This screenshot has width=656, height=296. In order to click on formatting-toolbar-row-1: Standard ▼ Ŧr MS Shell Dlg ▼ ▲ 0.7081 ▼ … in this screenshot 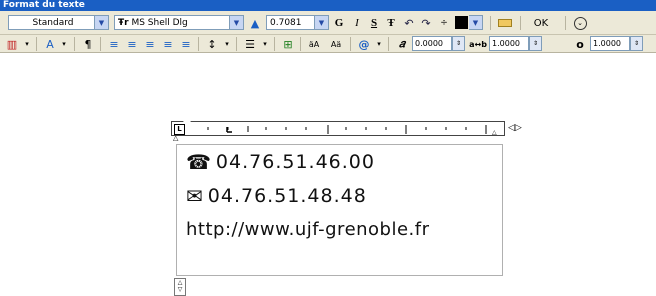, I will do `click(328, 23)`.